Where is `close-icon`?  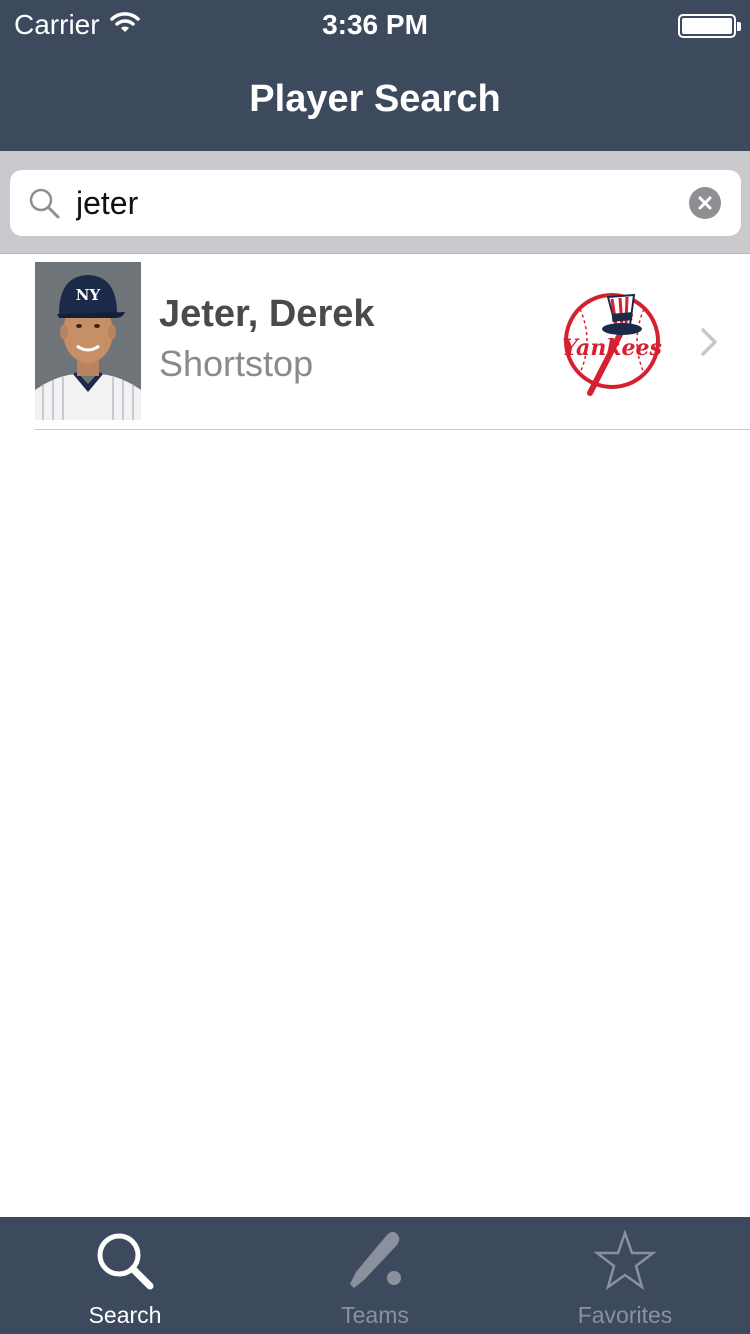 close-icon is located at coordinates (705, 203).